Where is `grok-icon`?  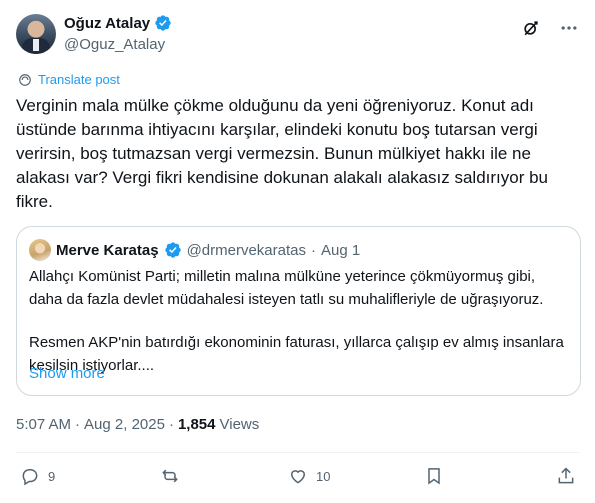
grok-icon is located at coordinates (531, 28).